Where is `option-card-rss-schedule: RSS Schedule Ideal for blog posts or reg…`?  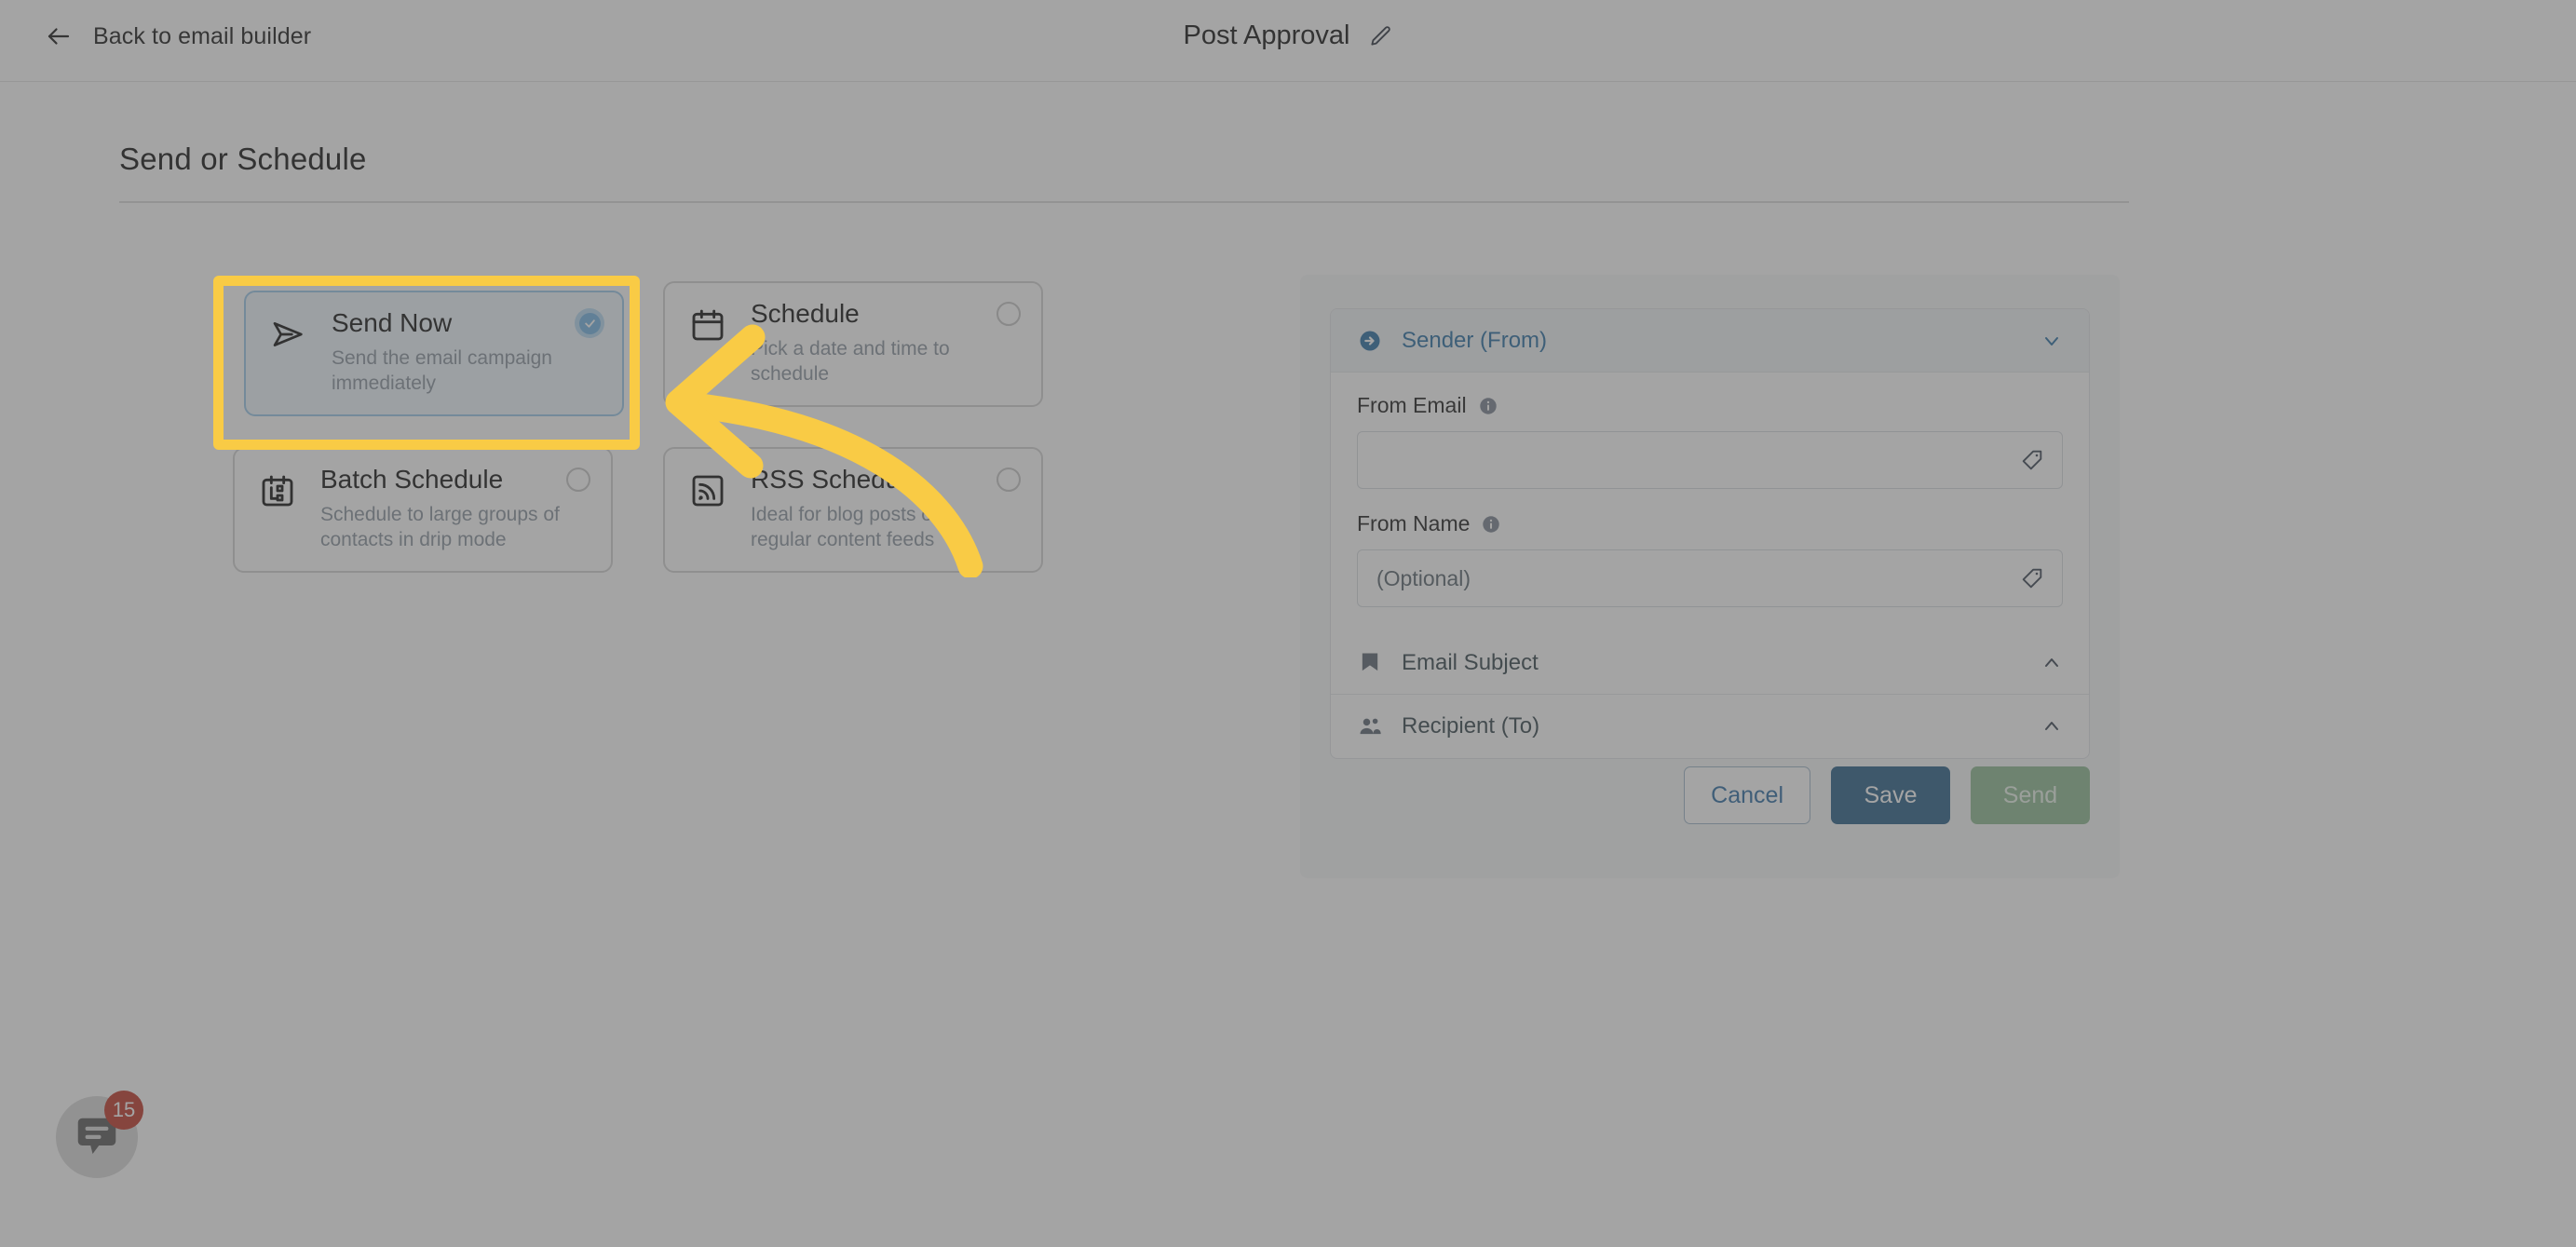
option-card-rss-schedule: RSS Schedule Ideal for blog posts or reg… is located at coordinates (853, 510).